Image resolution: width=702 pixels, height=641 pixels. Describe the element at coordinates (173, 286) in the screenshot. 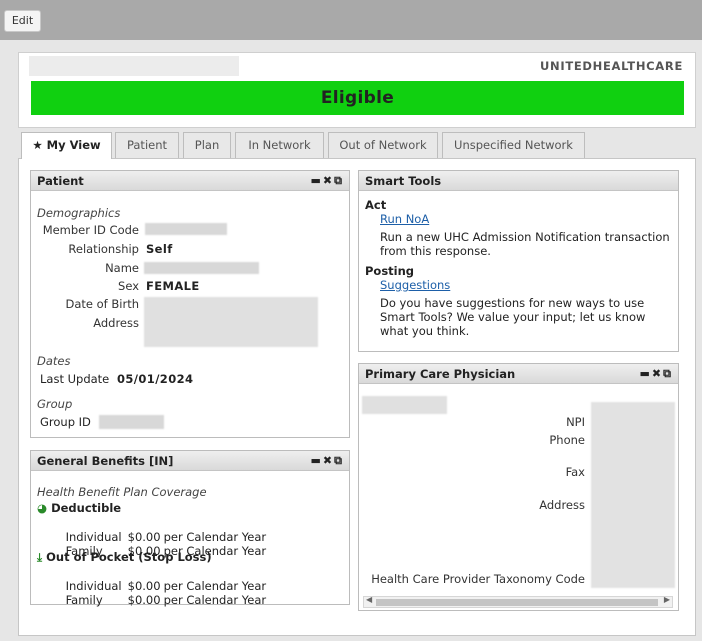

I see `sex-value: FEMALE` at that location.